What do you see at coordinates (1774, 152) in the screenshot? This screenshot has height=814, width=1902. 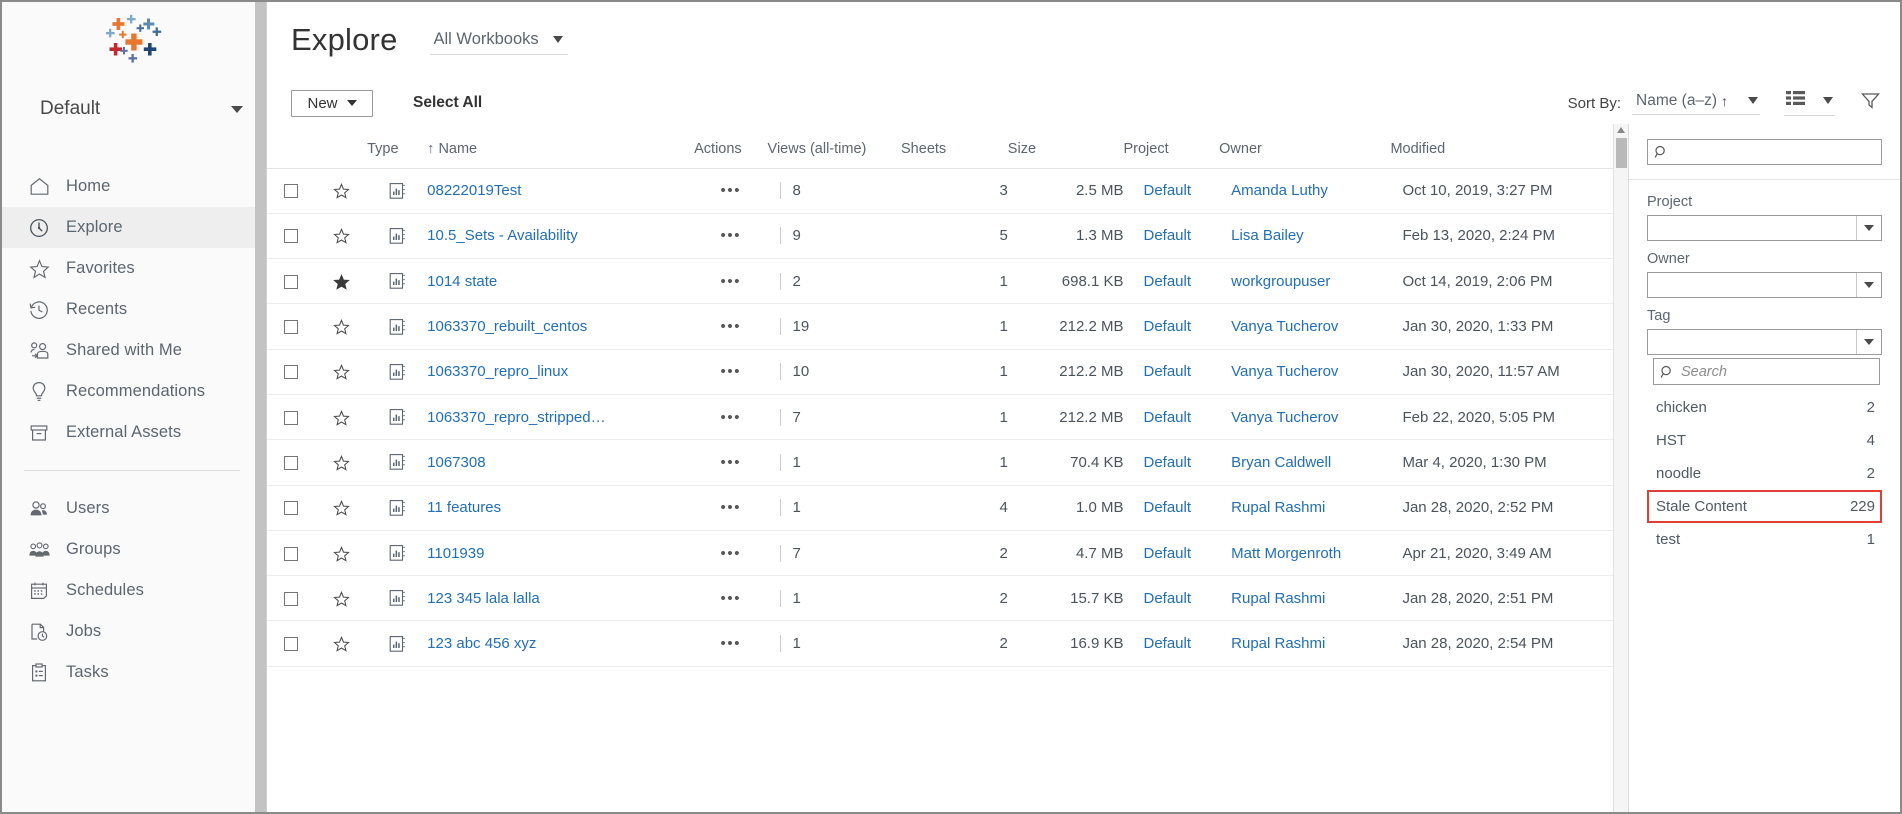 I see `filter-search-input` at bounding box center [1774, 152].